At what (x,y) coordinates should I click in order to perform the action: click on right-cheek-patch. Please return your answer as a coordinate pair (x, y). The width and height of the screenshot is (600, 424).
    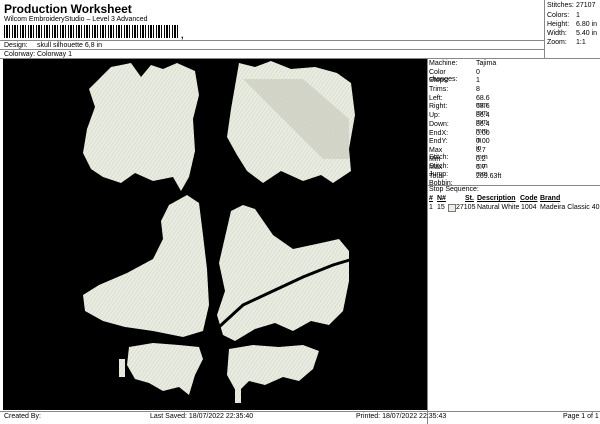
    Looking at the image, I should click on (283, 273).